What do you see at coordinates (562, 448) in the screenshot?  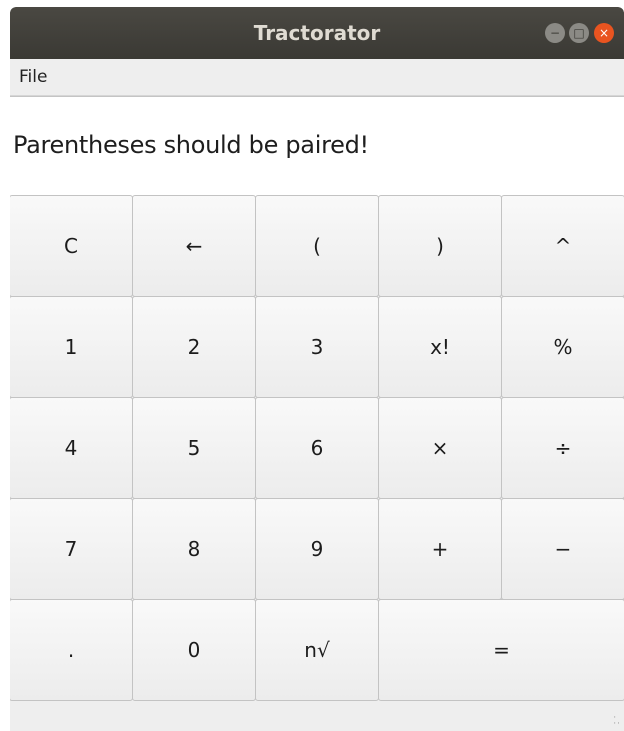 I see `divide-button: ÷` at bounding box center [562, 448].